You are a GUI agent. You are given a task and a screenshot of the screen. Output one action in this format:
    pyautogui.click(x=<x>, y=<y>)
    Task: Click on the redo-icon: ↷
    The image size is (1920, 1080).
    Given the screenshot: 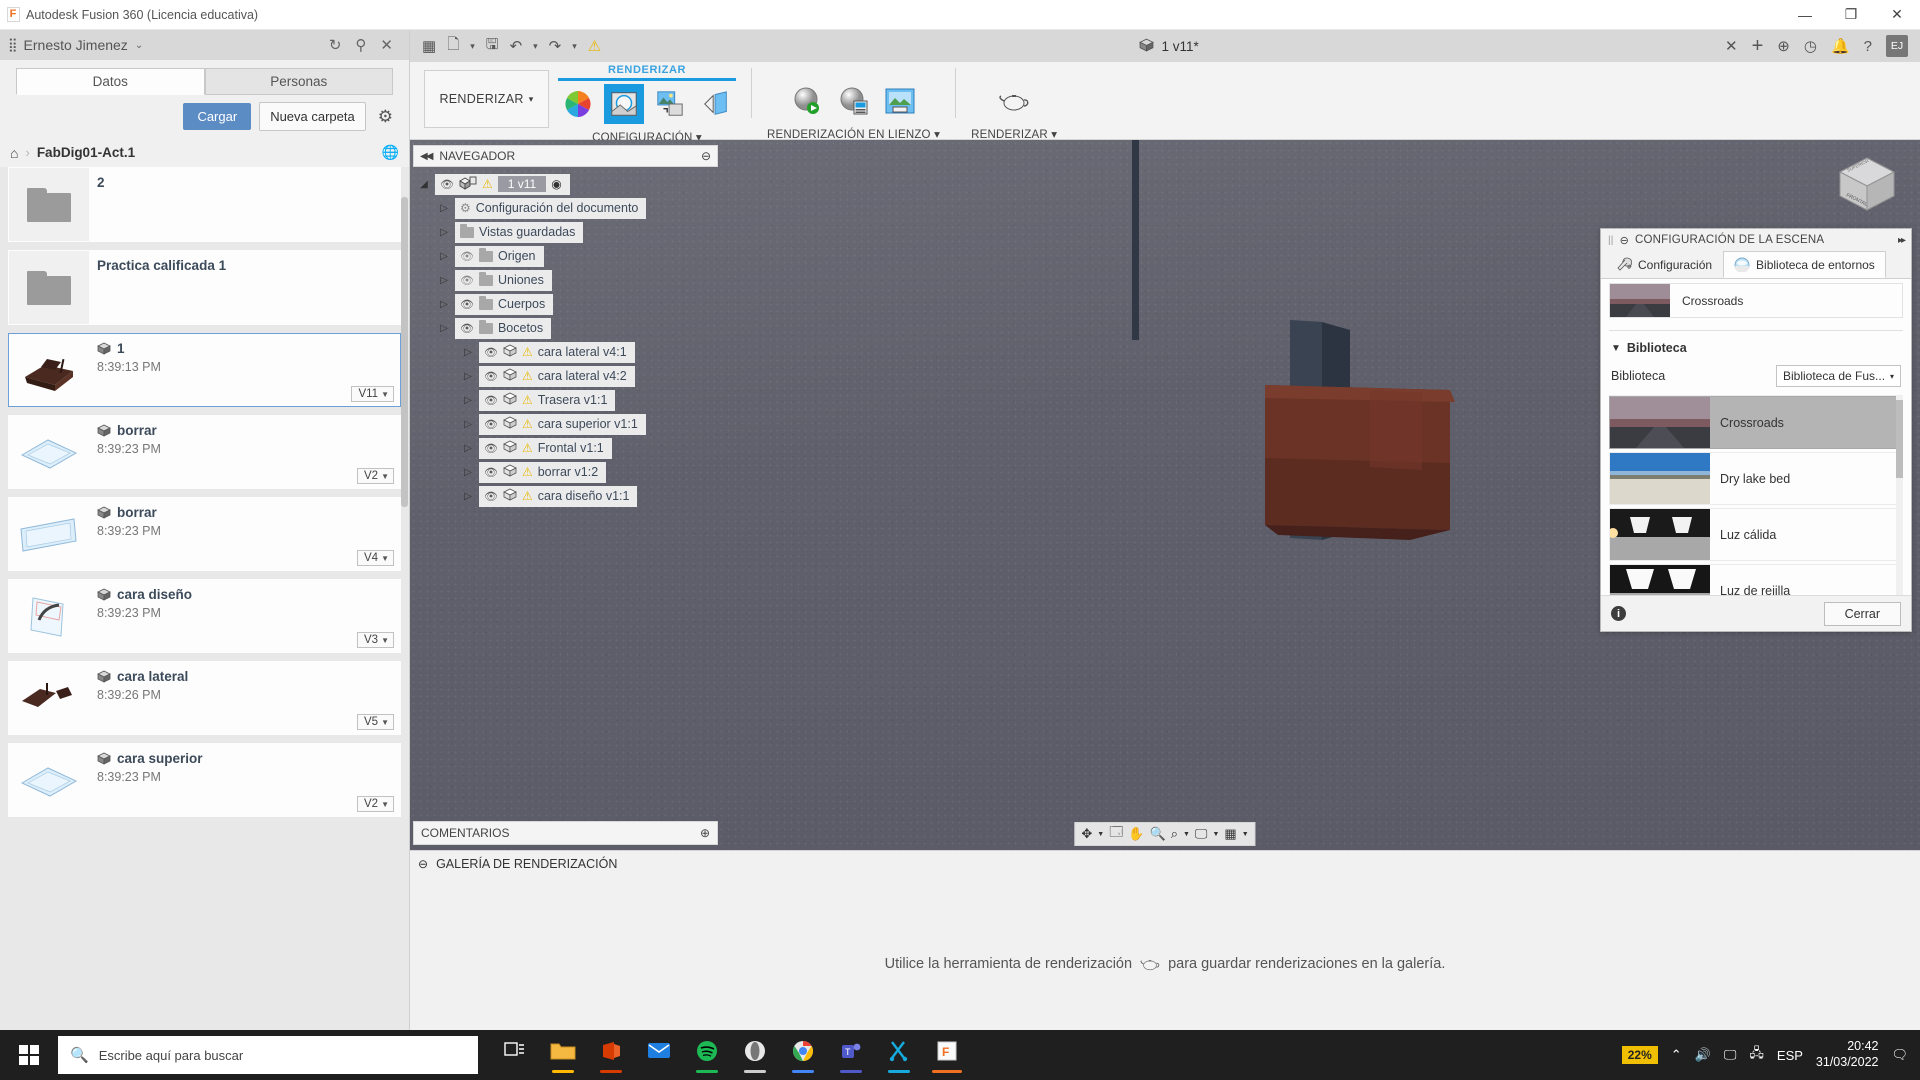 What is the action you would take?
    pyautogui.click(x=555, y=46)
    